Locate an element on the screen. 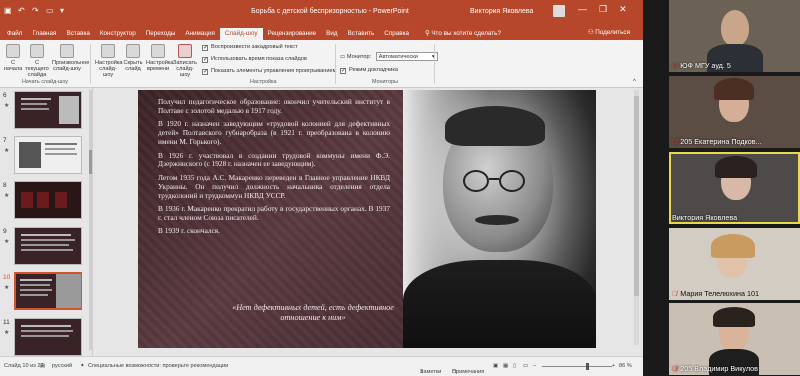  slide-counter: Слайд 10 из 22 is located at coordinates (24, 366).